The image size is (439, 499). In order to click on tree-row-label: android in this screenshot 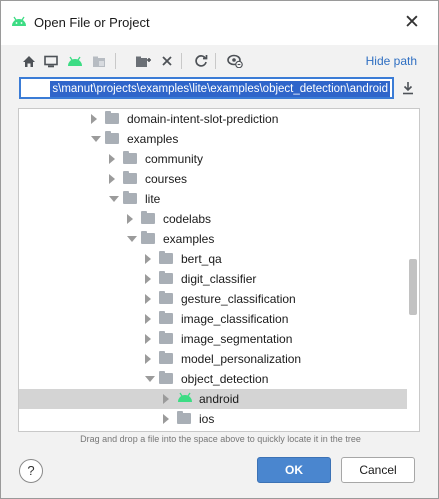, I will do `click(219, 399)`.